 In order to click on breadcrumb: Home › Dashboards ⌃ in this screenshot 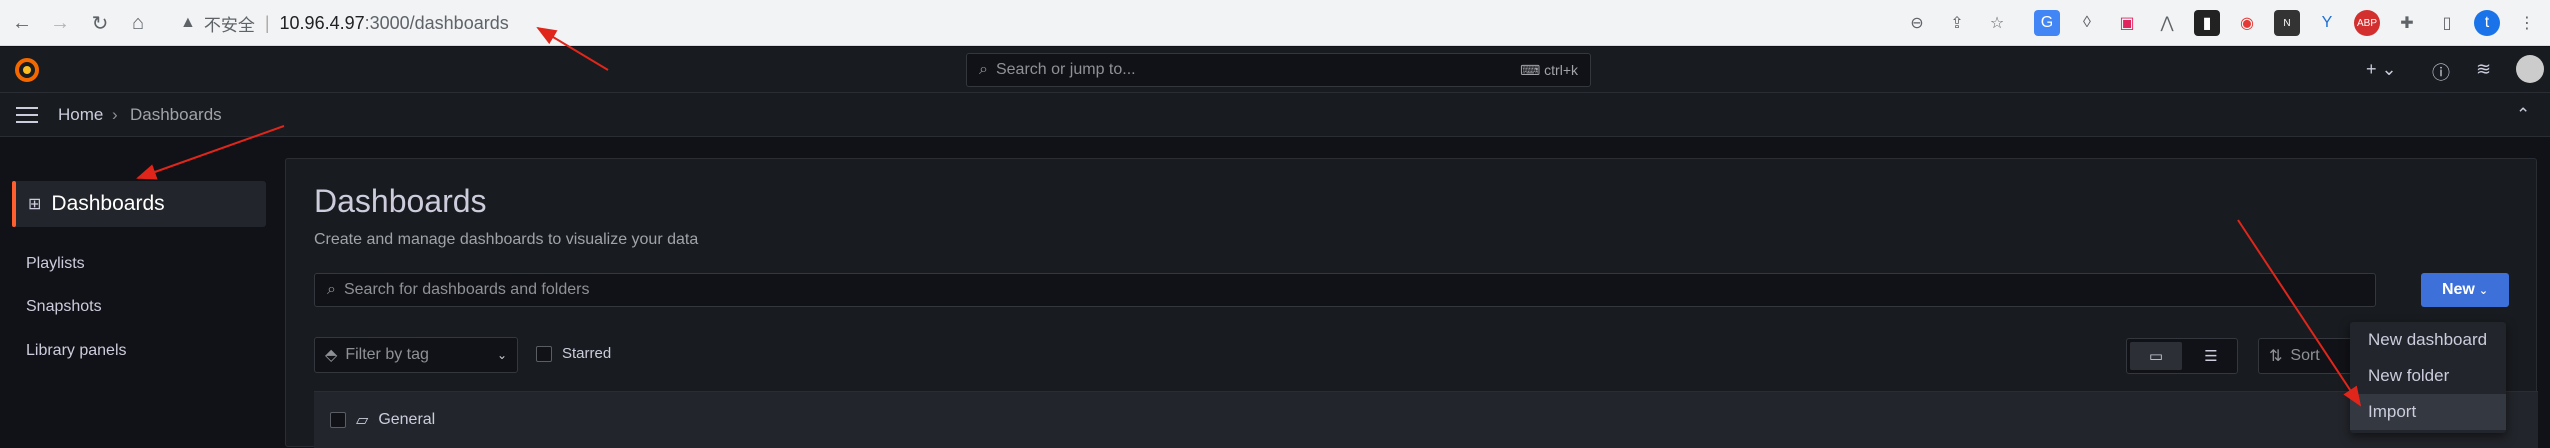, I will do `click(1275, 115)`.